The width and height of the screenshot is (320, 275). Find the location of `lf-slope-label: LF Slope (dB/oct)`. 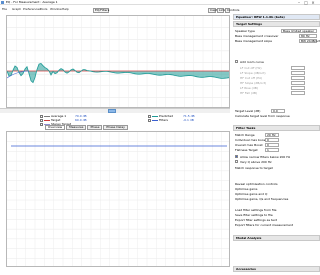

lf-slope-label: LF Slope (dB/oct) is located at coordinates (253, 73).